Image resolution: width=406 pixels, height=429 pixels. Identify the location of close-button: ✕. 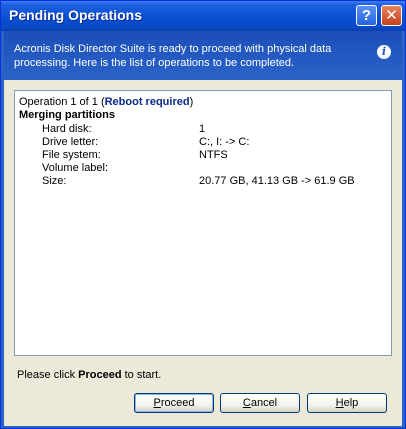
(391, 15).